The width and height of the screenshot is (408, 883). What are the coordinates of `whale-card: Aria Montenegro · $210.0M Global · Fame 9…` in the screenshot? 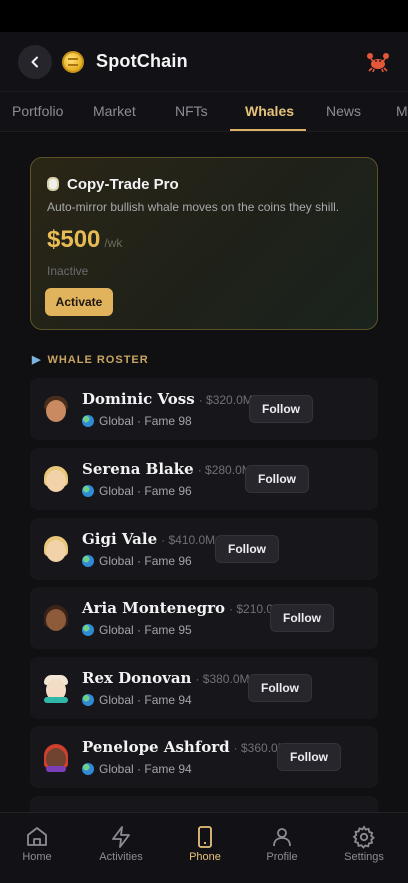 It's located at (204, 618).